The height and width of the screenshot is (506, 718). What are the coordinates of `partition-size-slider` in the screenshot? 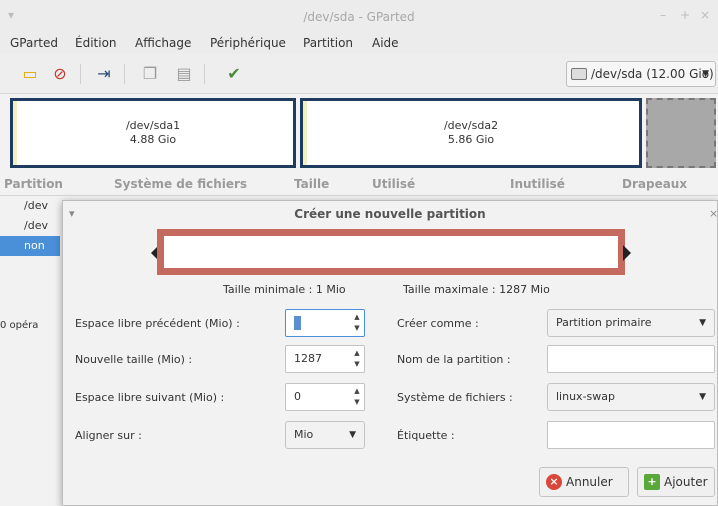 It's located at (391, 252).